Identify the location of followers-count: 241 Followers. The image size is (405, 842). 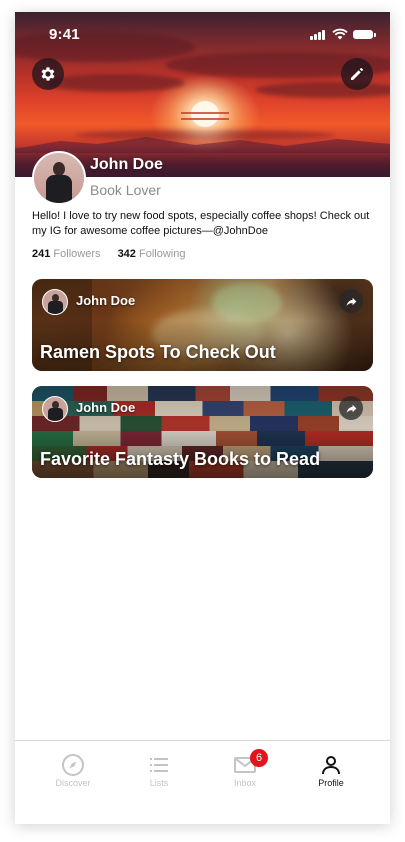
(68, 254).